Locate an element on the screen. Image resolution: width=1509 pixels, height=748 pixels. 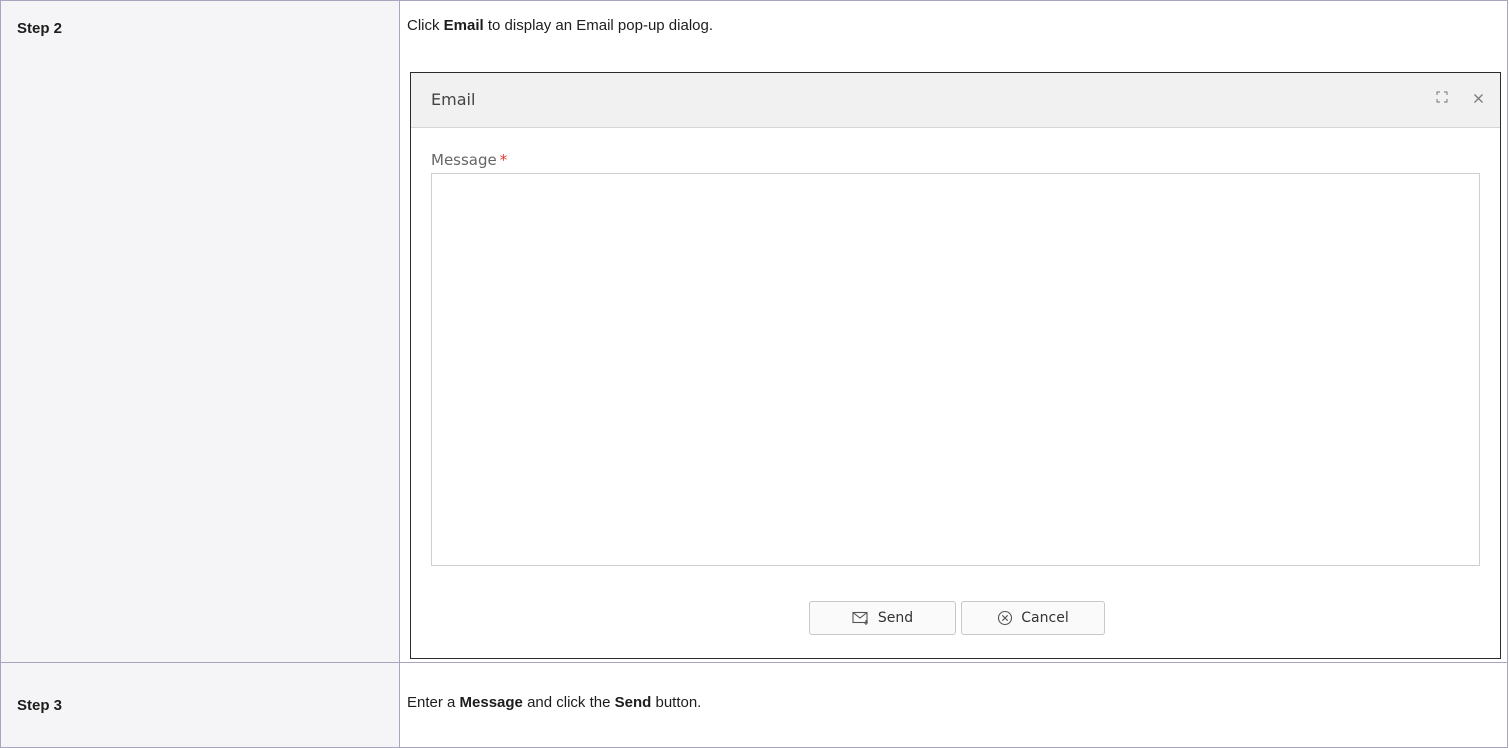
send-button-label: Send is located at coordinates (895, 618).